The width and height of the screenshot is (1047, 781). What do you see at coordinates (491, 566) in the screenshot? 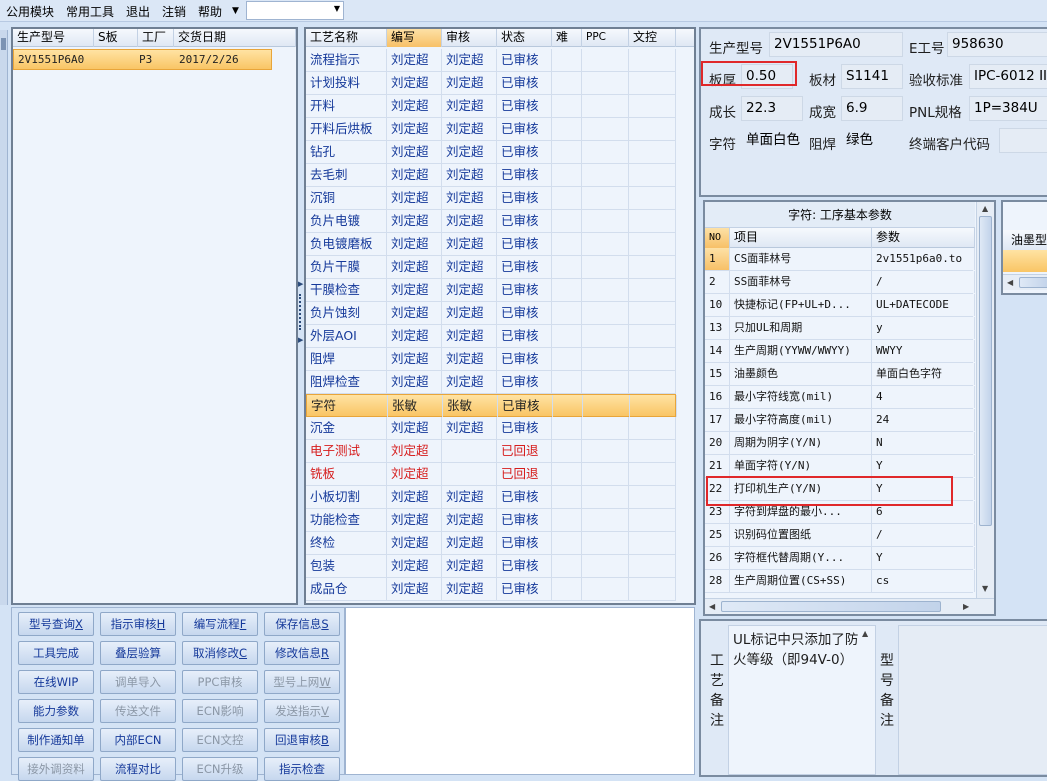
I see `table-row: 包装 刘定超 刘定超 已审核` at bounding box center [491, 566].